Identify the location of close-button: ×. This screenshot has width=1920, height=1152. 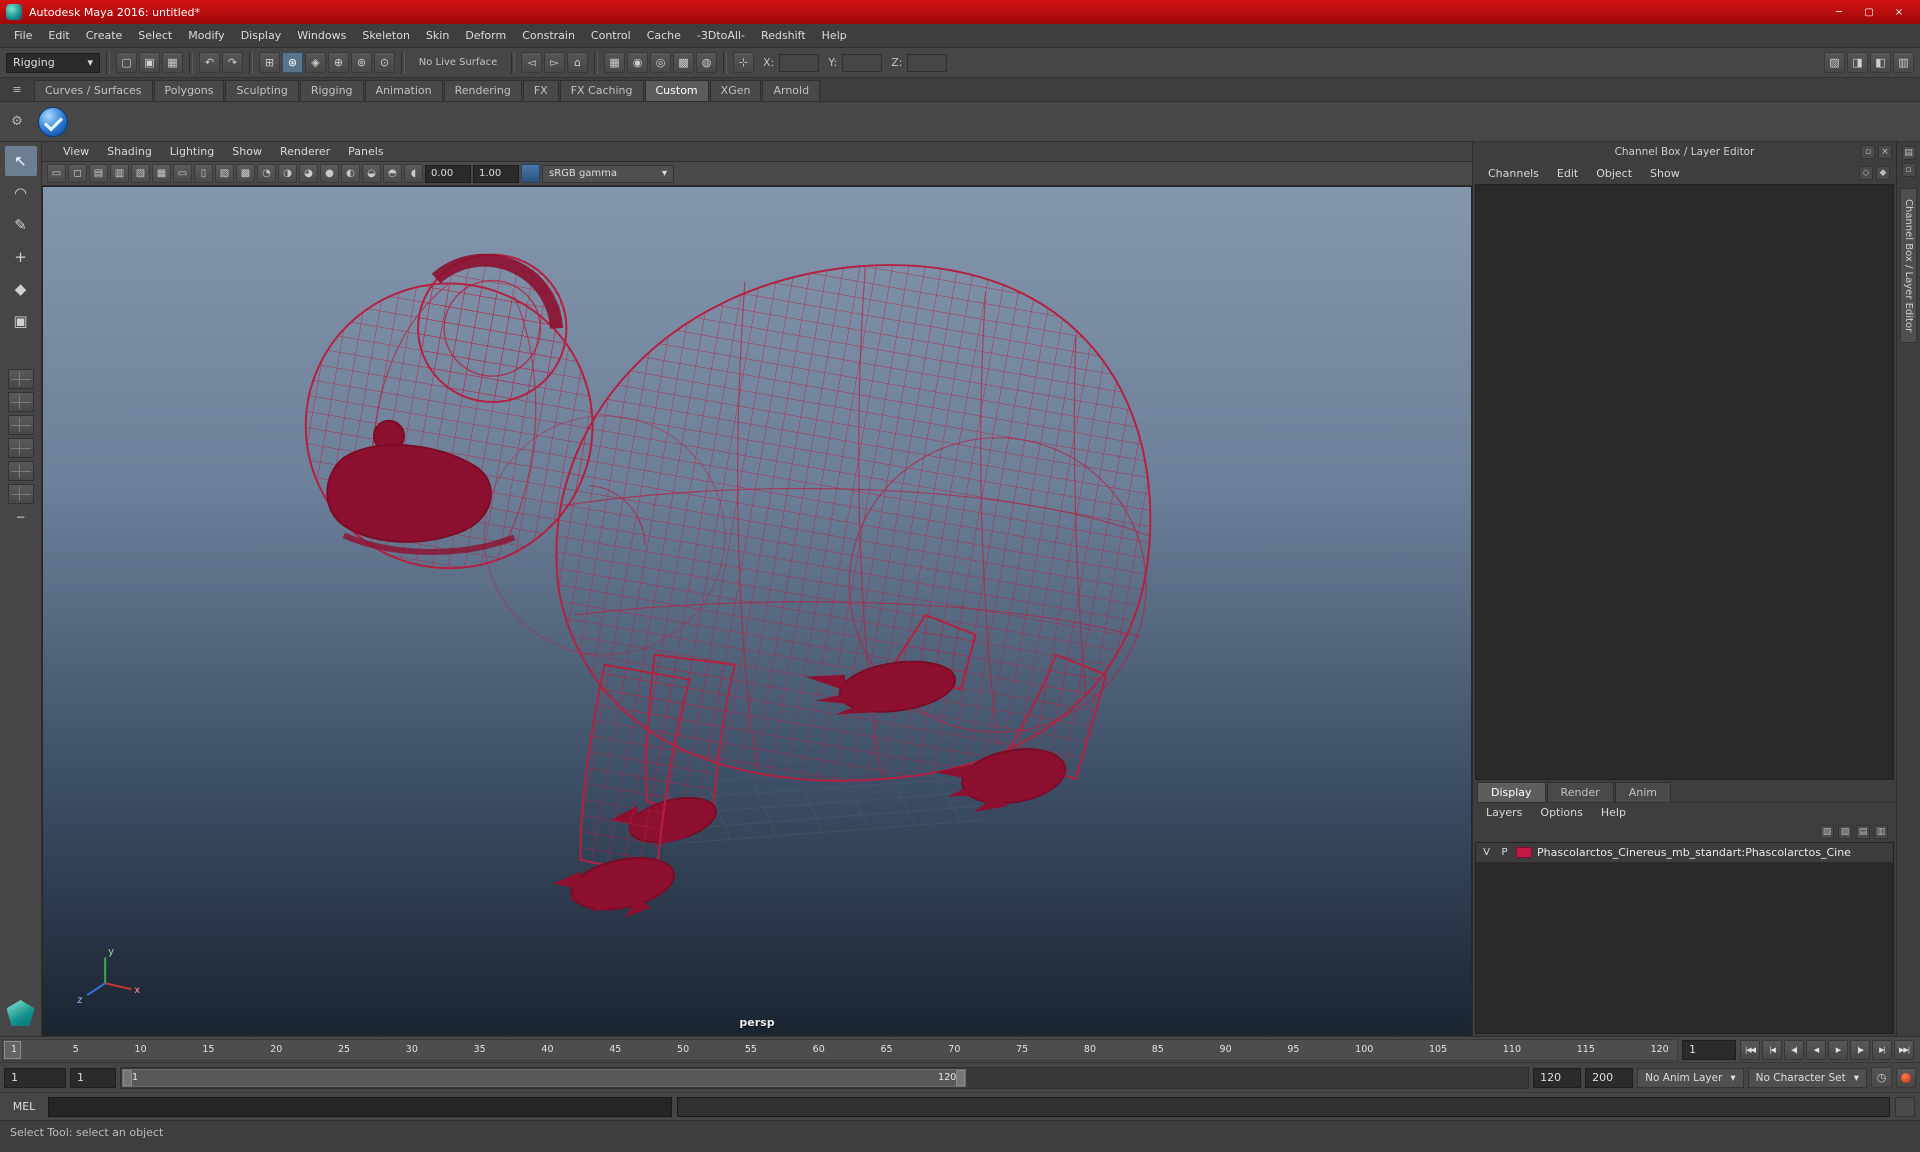
(1899, 12).